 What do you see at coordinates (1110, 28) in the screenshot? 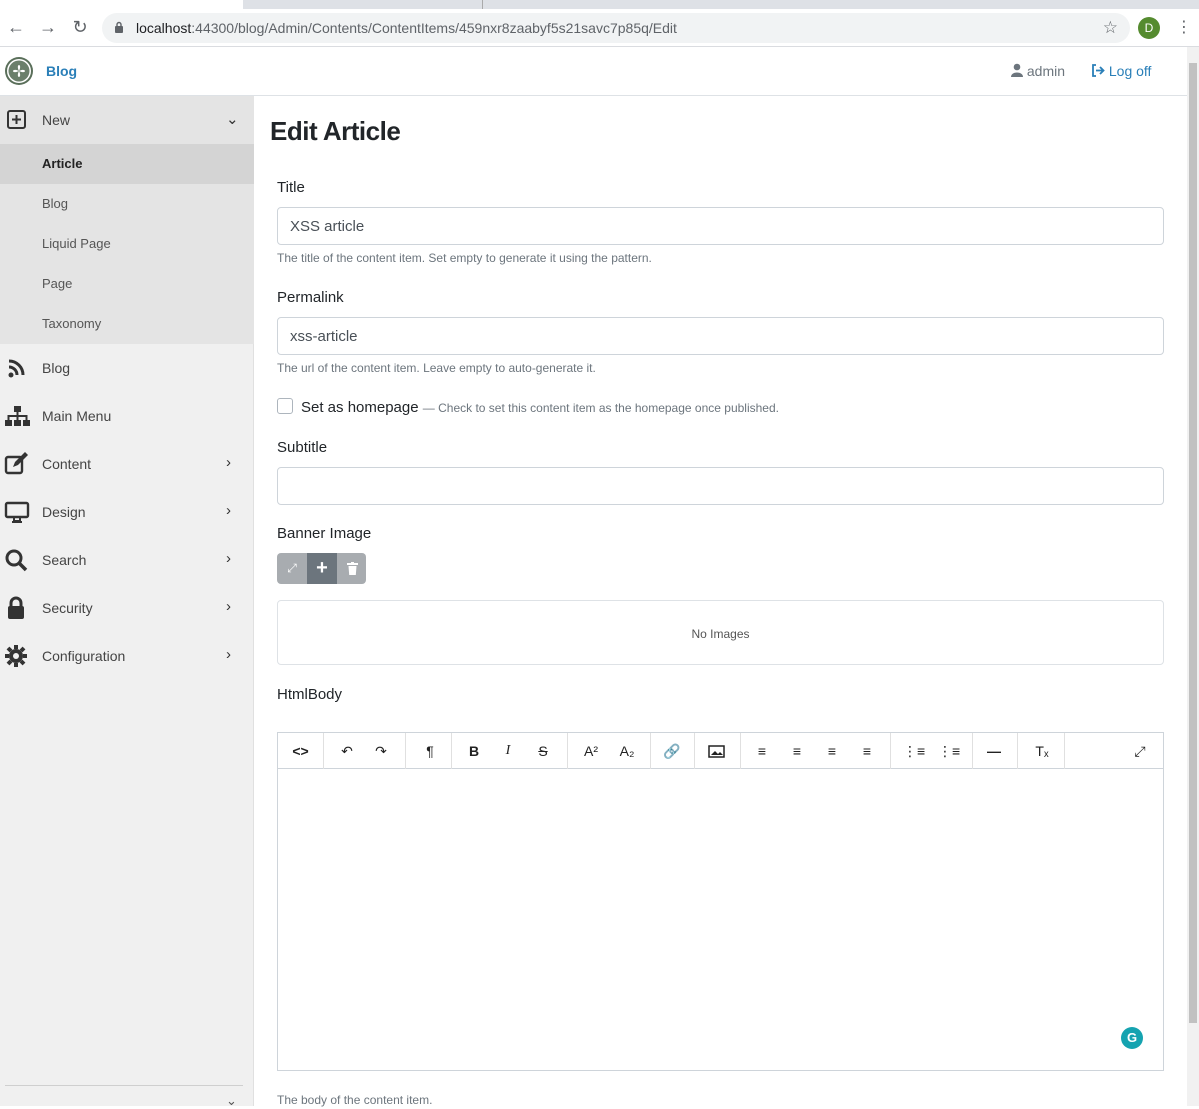
I see `bookmark-star-icon: ☆` at bounding box center [1110, 28].